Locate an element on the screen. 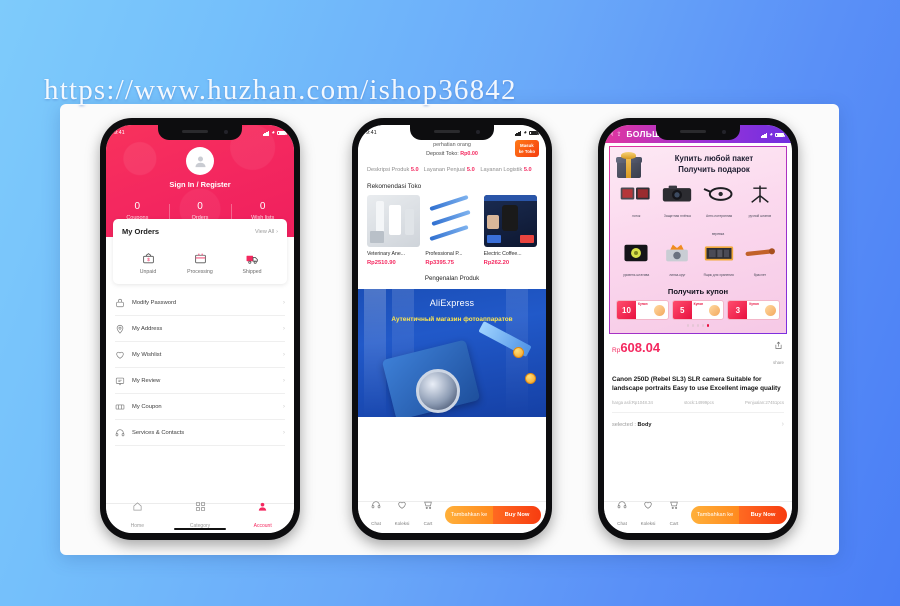  gift-caption: лоток is located at coordinates (636, 216).